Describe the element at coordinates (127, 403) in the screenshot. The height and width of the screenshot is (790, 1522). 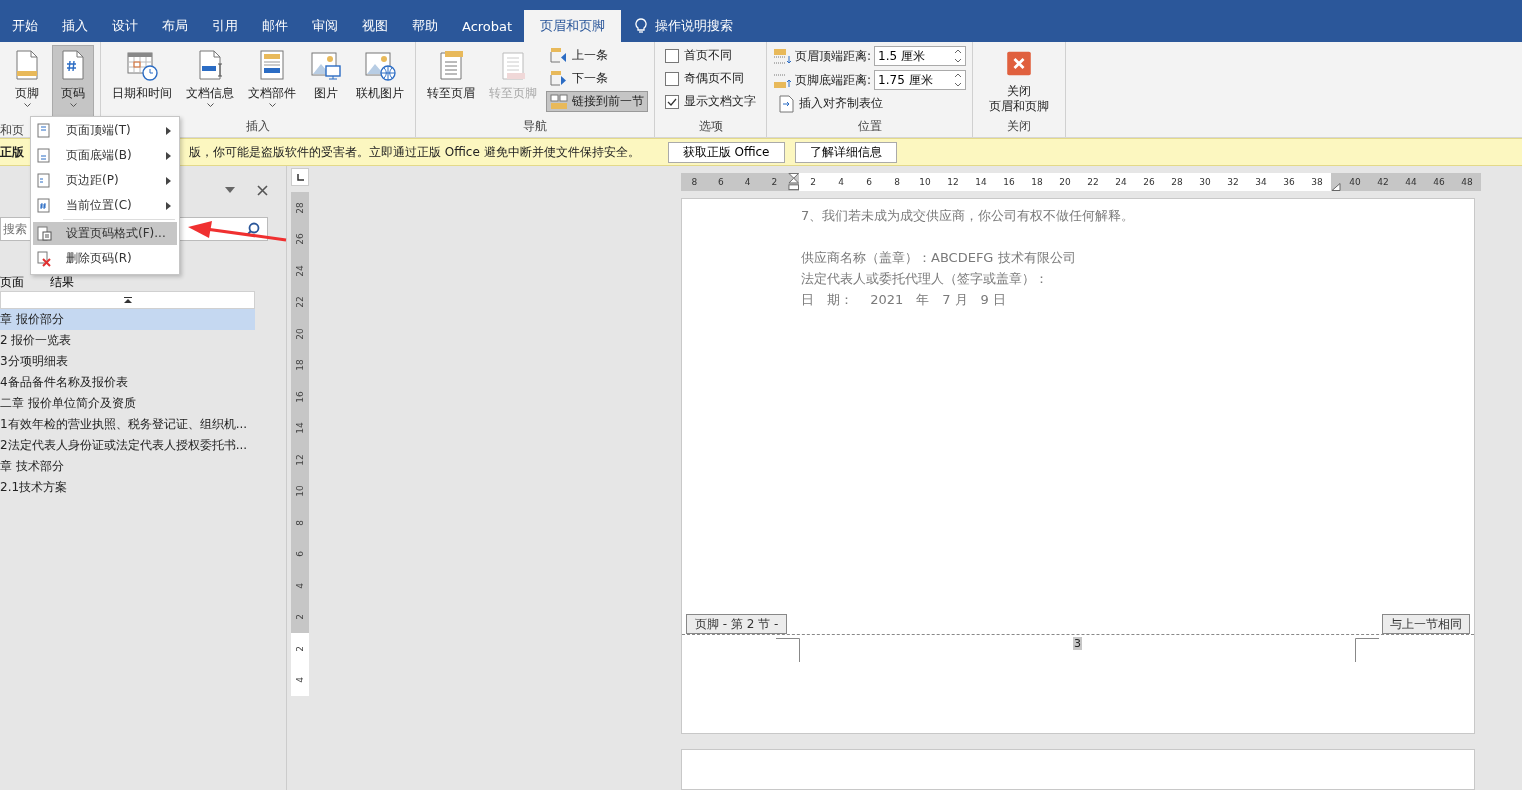
I see `heading-item: 二章 报价单位简介及资质` at that location.